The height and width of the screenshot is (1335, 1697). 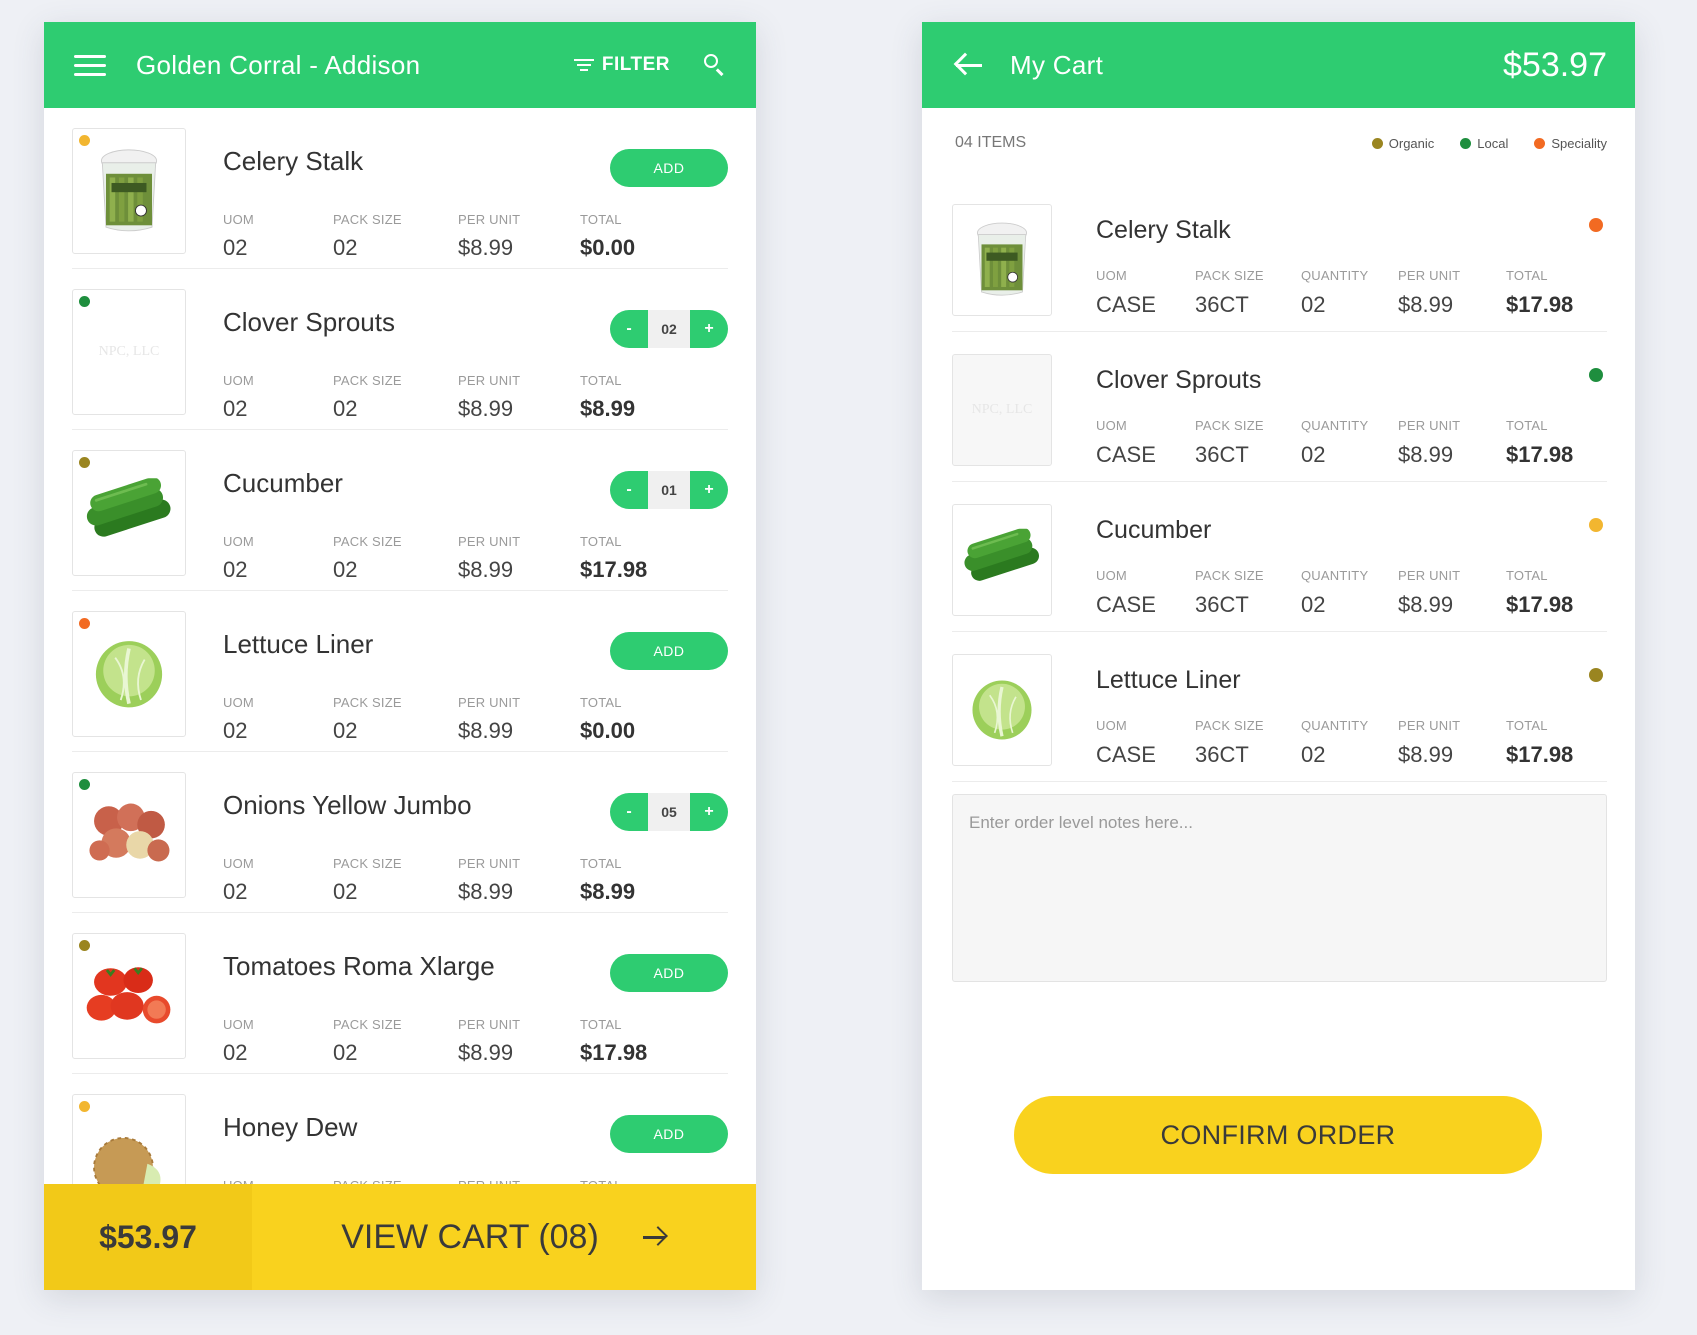 I want to click on cart-item-name: Lettuce Liner, so click(x=1168, y=680).